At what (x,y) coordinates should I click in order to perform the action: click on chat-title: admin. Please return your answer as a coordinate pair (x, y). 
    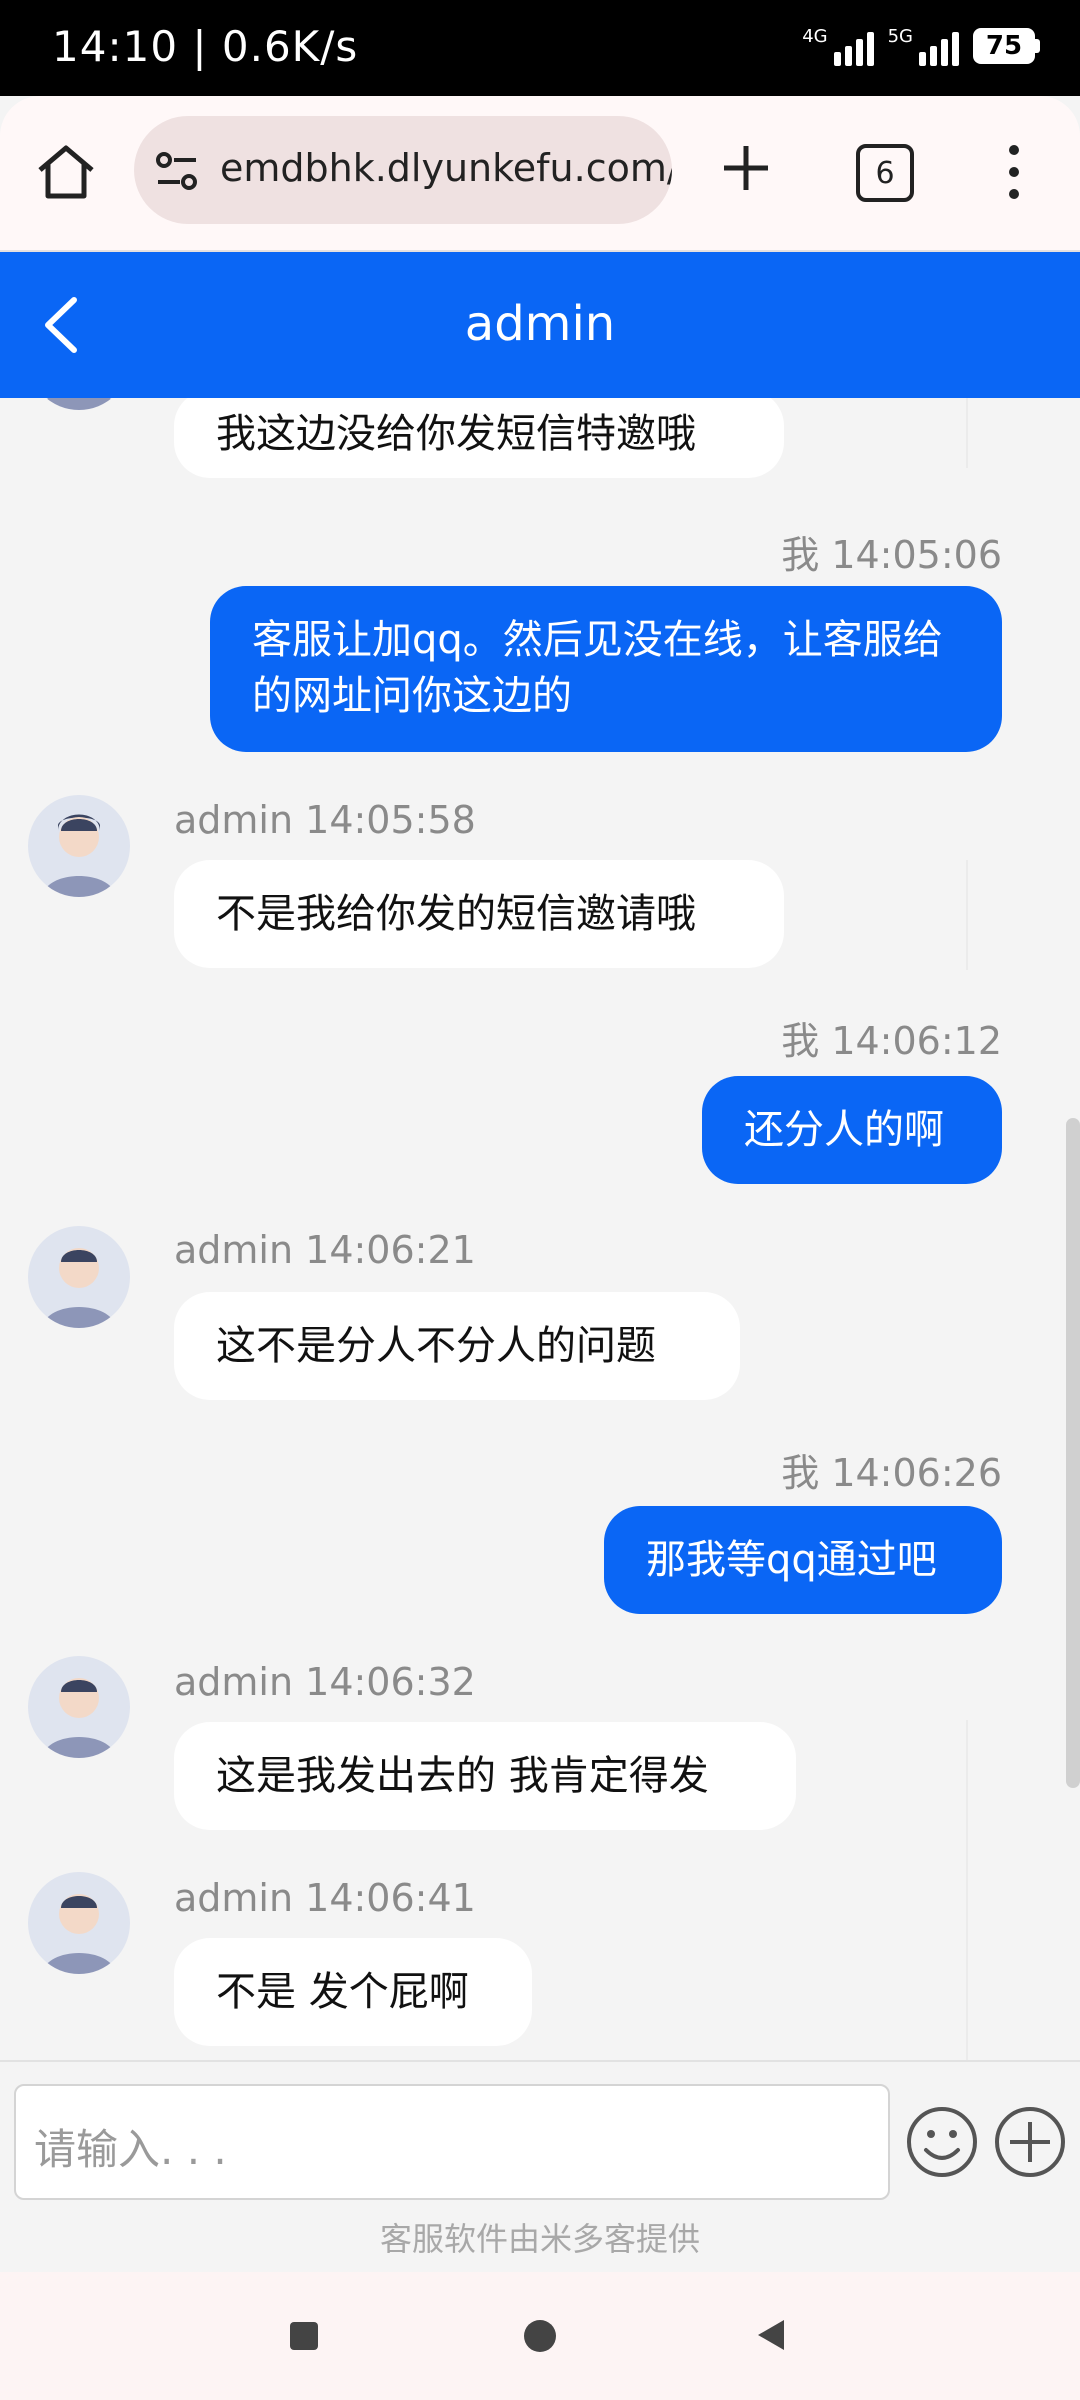
    Looking at the image, I should click on (540, 324).